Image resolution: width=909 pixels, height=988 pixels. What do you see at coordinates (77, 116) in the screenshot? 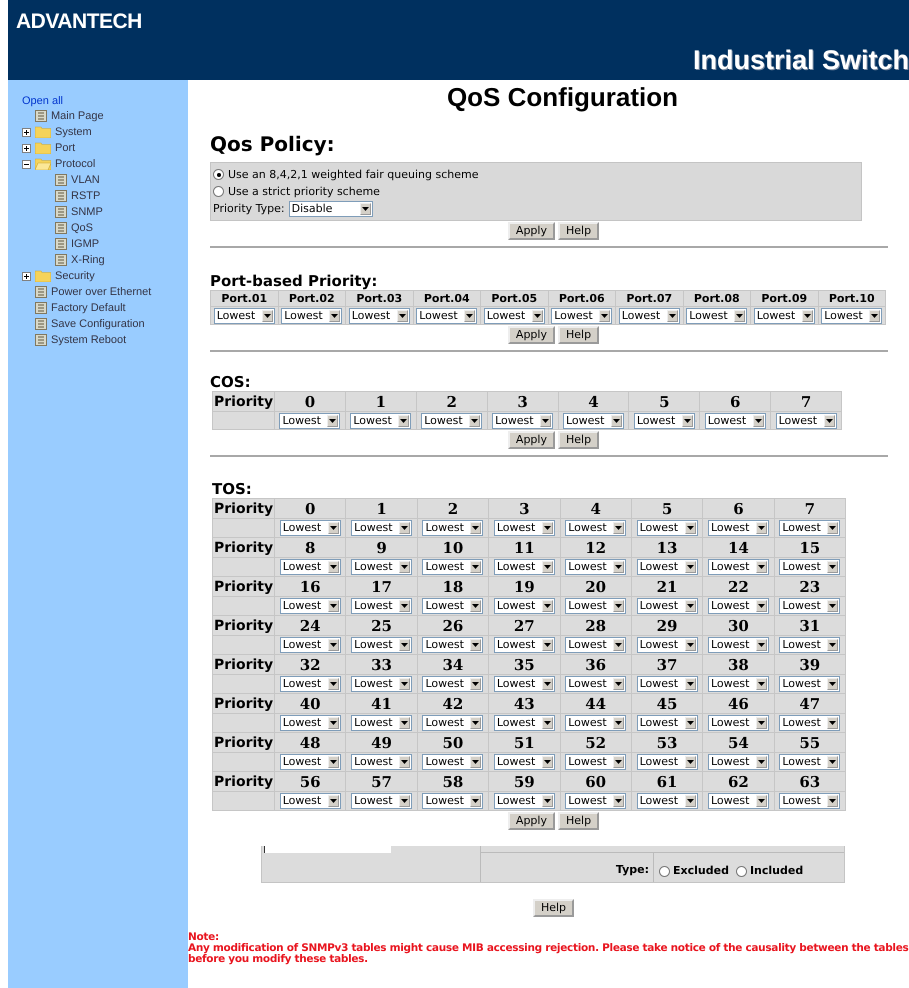
I see `menu-item: Main Page` at bounding box center [77, 116].